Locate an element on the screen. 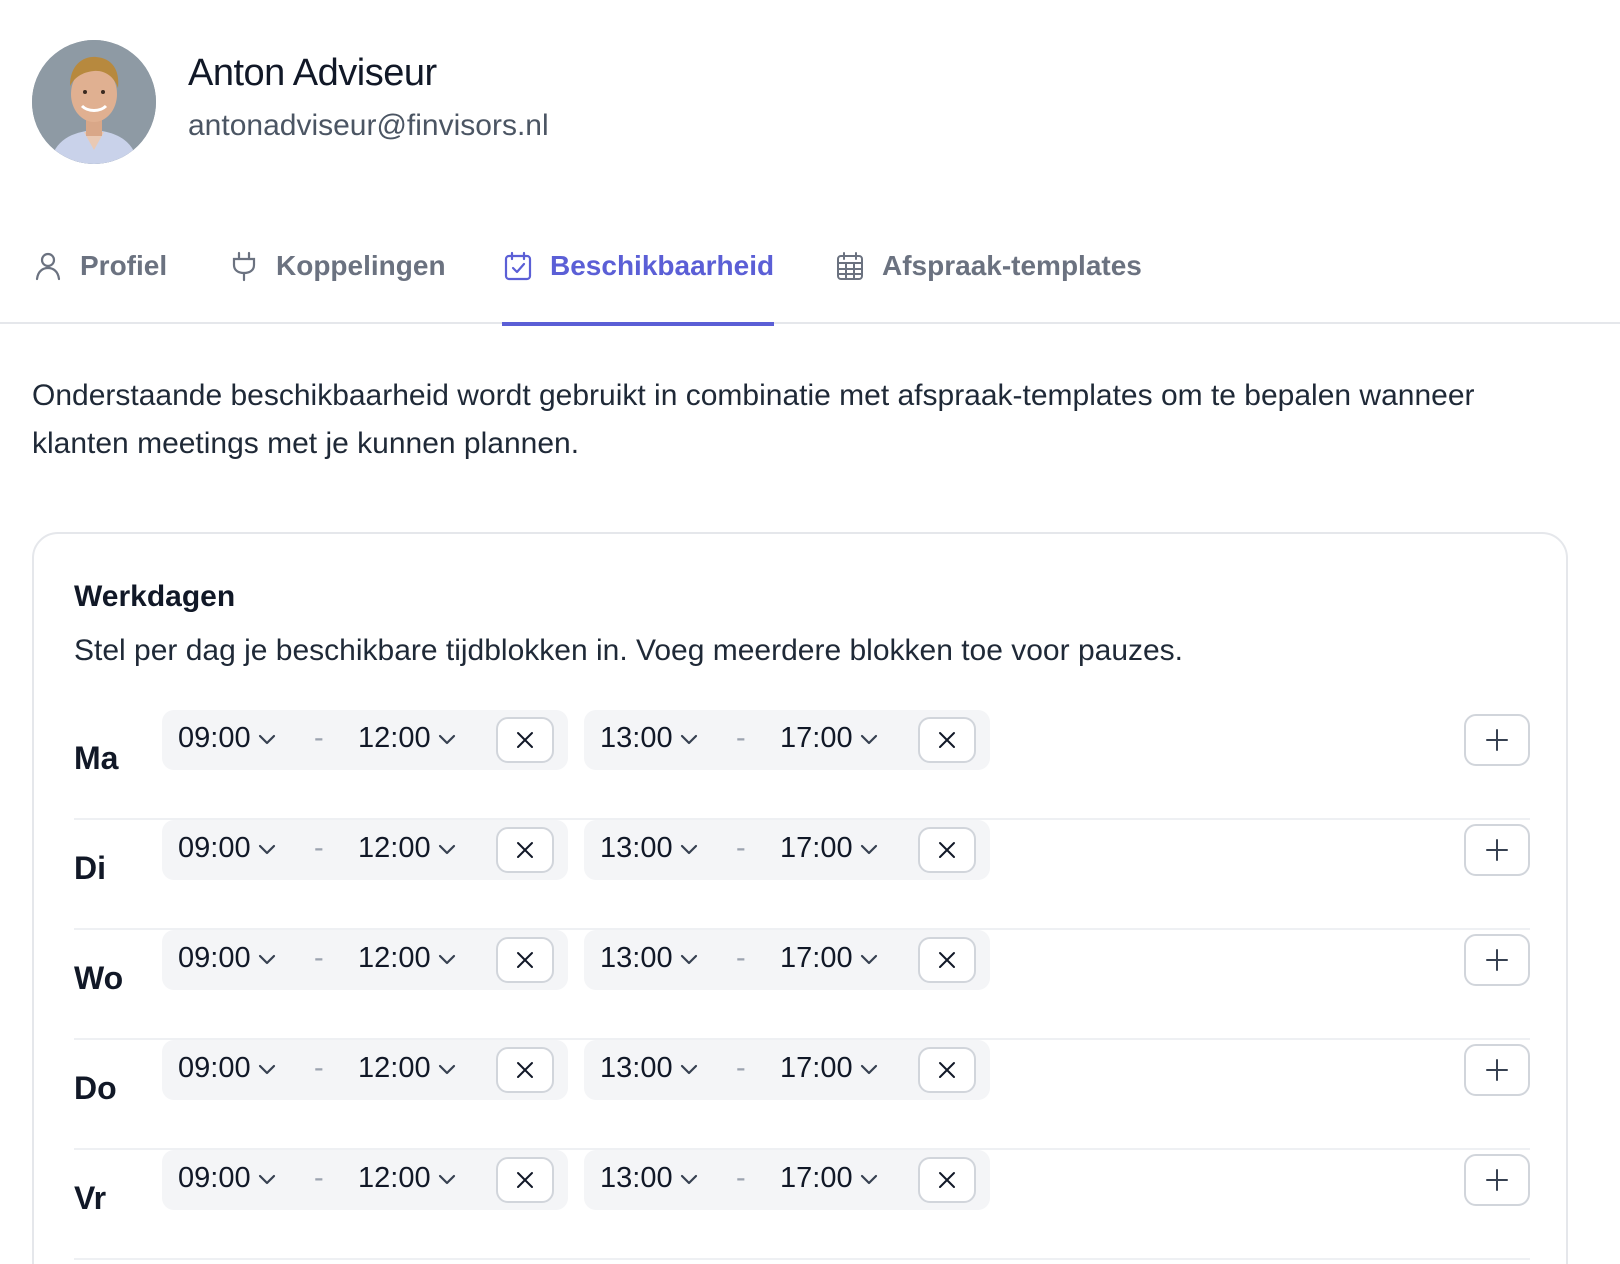  tab-koppelingen: Koppelingen is located at coordinates (337, 278).